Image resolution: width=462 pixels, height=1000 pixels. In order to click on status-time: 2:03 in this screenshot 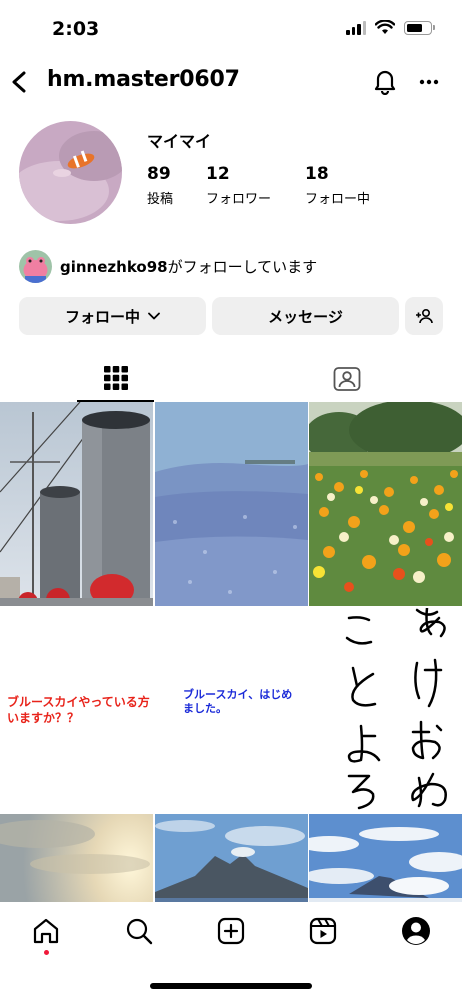, I will do `click(76, 29)`.